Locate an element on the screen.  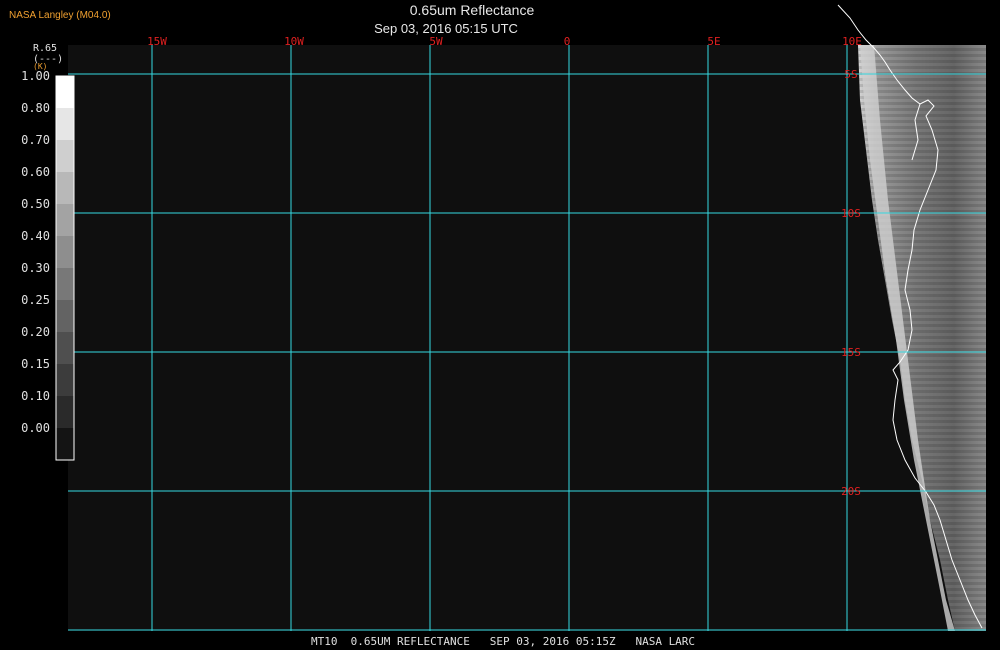
color-scale-label: 0.30 is located at coordinates (35, 268).